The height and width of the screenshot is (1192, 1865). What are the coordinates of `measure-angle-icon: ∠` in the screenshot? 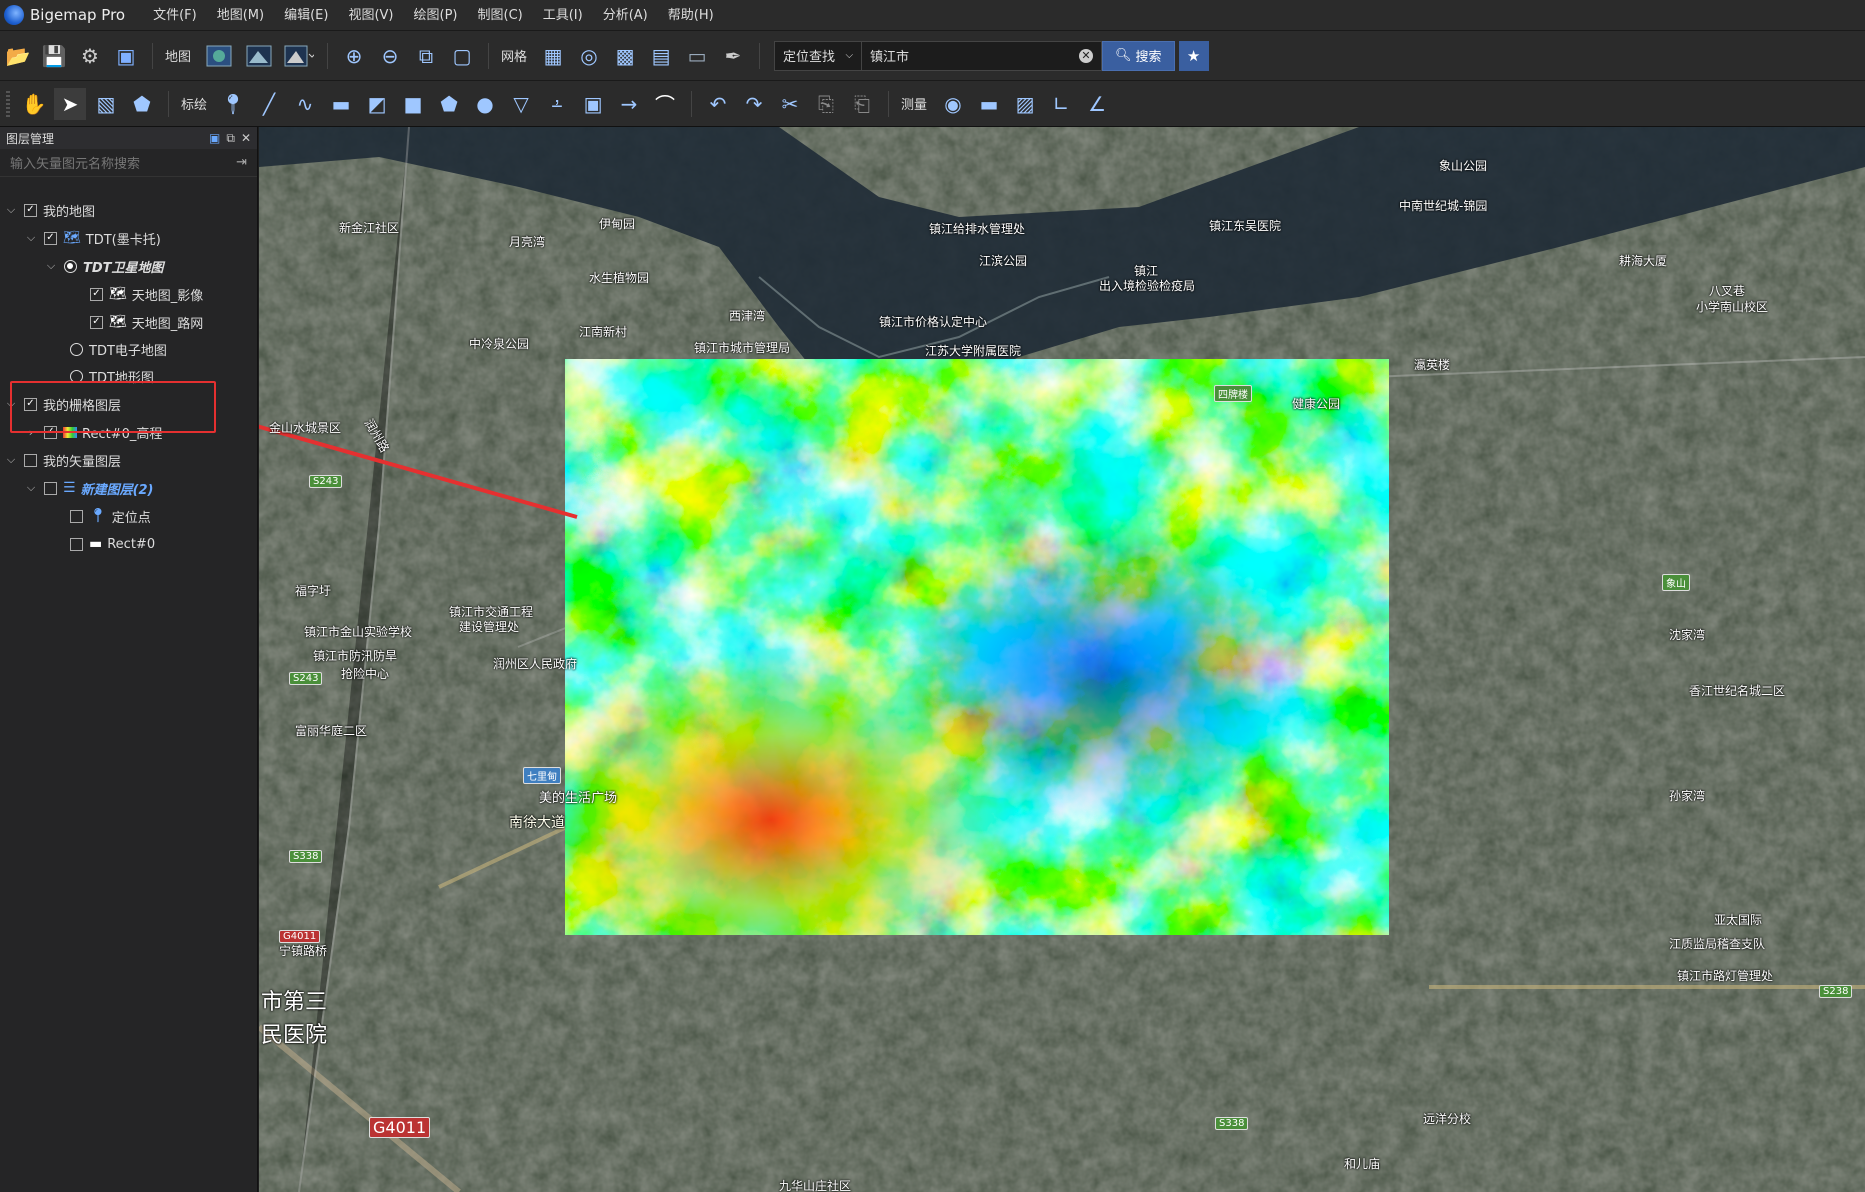 It's located at (1097, 104).